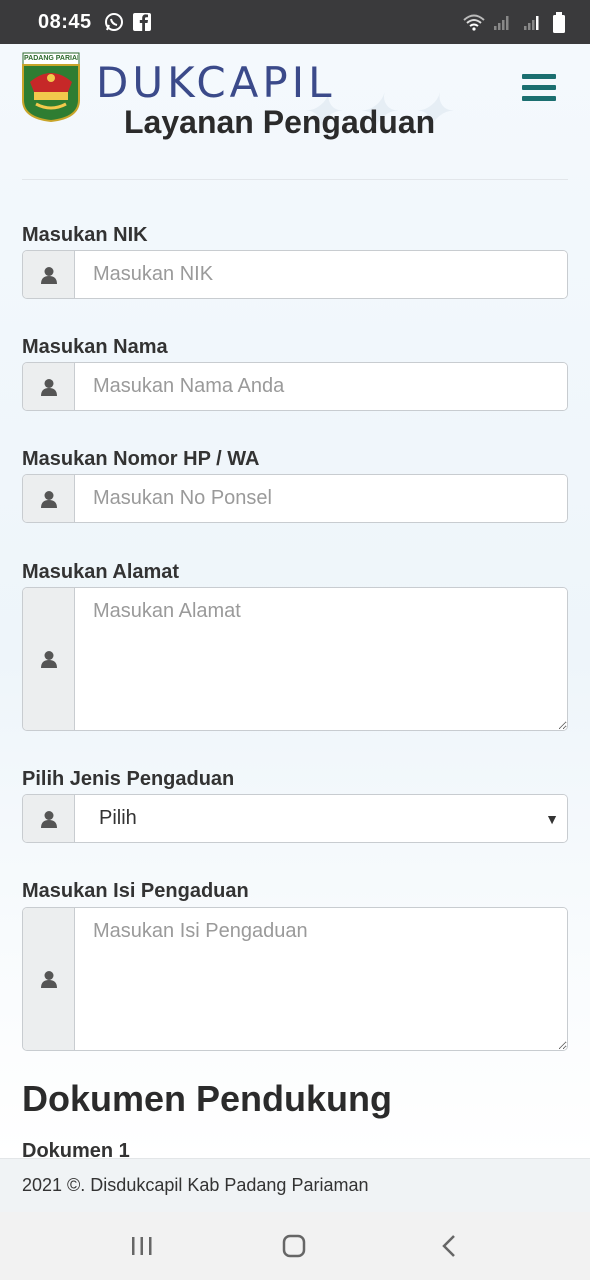  Describe the element at coordinates (101, 572) in the screenshot. I see `alamat-label: Masukan Alamat` at that location.